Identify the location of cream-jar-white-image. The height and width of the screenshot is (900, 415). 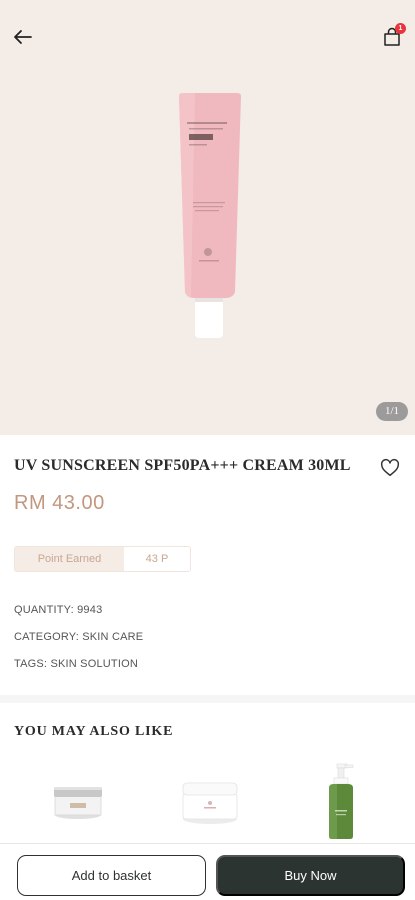
(210, 803).